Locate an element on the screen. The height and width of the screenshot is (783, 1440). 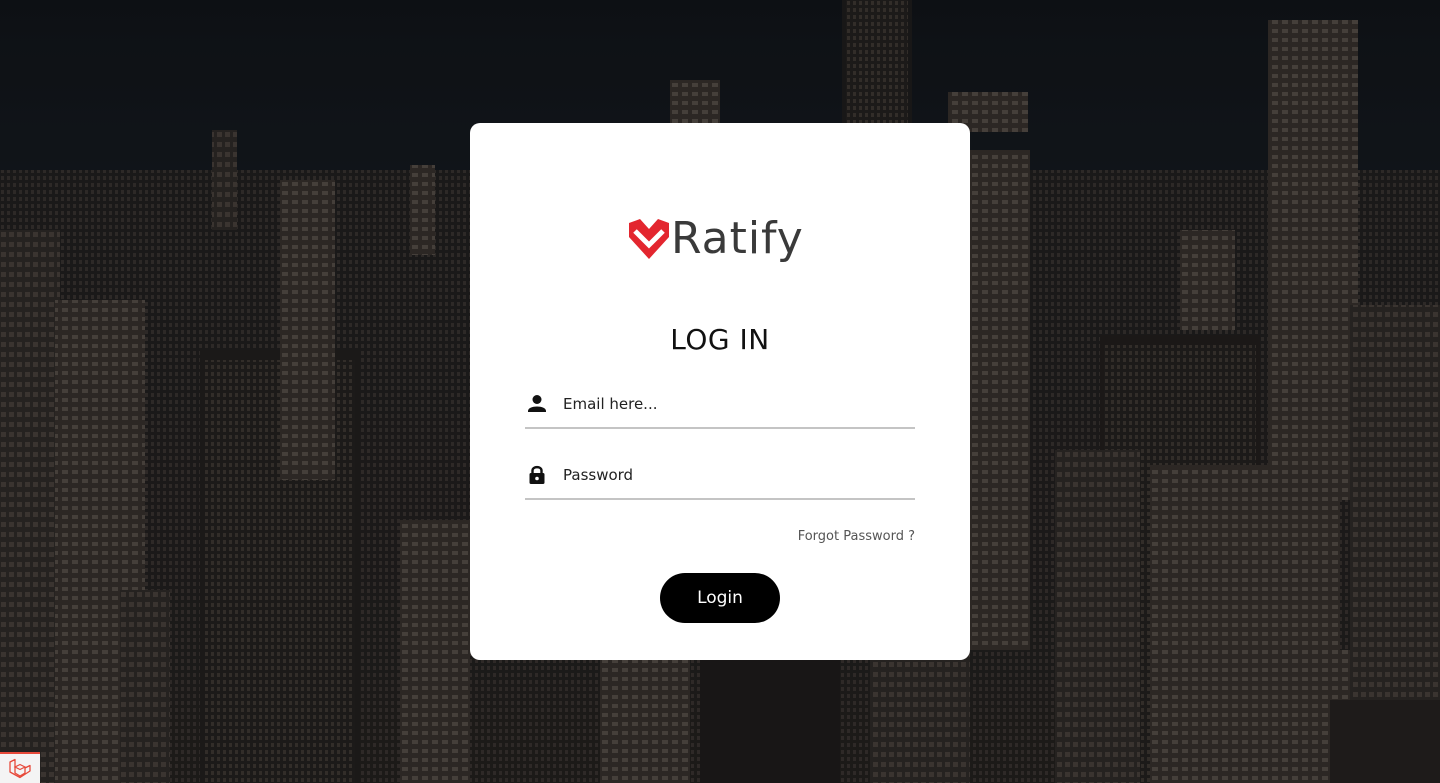
brand-logo: Ratify is located at coordinates (722, 239).